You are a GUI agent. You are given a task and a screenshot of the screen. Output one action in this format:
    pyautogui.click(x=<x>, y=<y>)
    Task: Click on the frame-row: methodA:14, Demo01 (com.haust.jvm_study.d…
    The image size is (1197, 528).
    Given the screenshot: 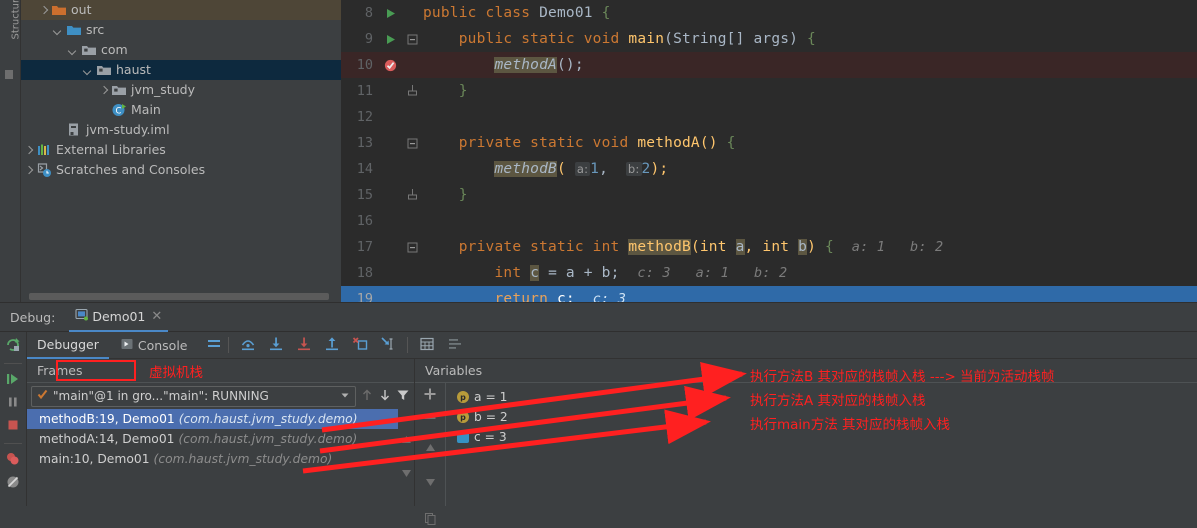 What is the action you would take?
    pyautogui.click(x=220, y=439)
    